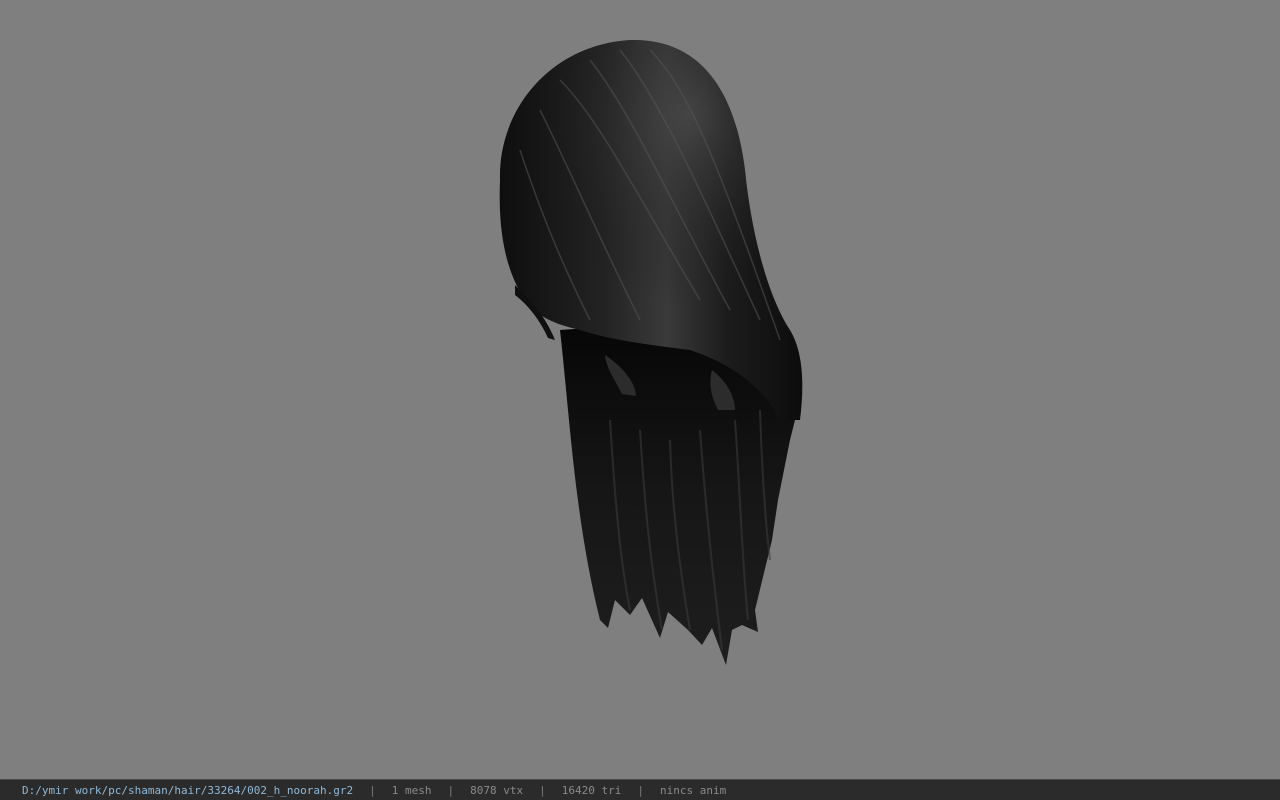 The height and width of the screenshot is (800, 1280). Describe the element at coordinates (591, 790) in the screenshot. I see `triangle-count-label: 16420 tri` at that location.